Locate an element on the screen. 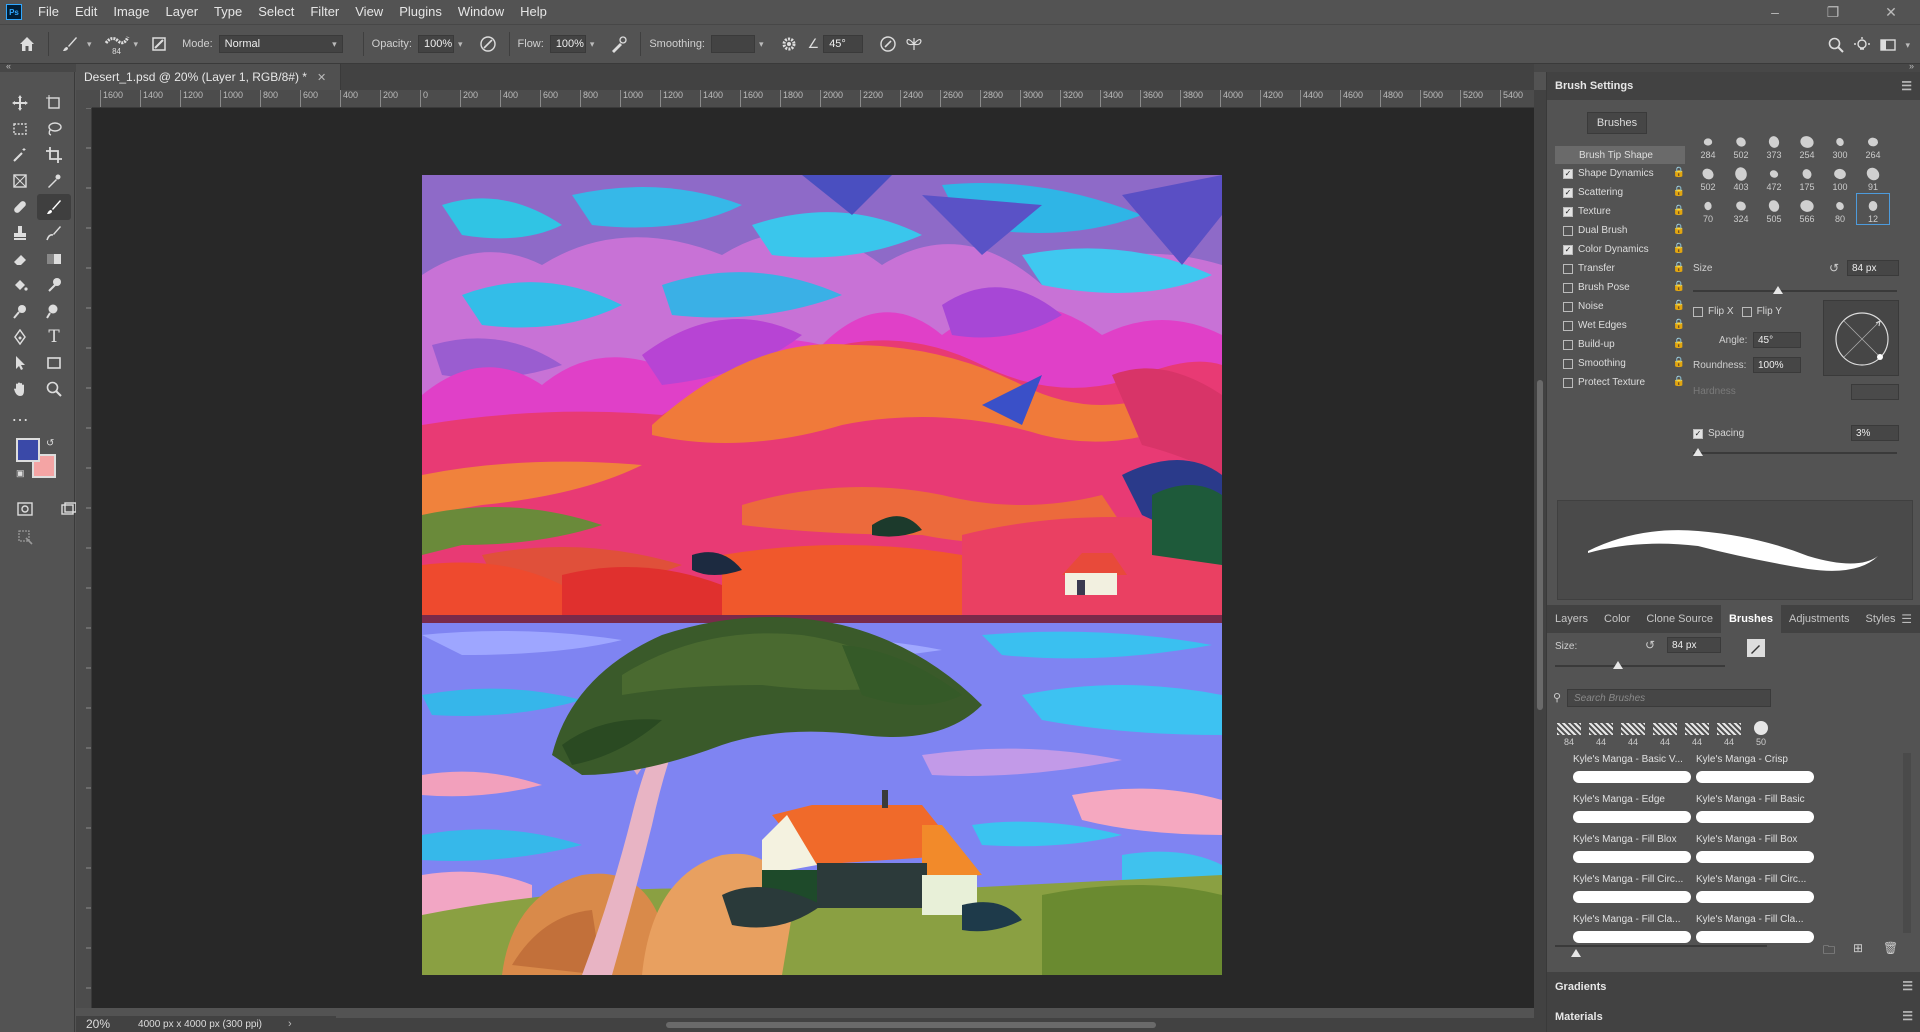 This screenshot has height=1032, width=1920. artboard-tool-icon is located at coordinates (54, 103).